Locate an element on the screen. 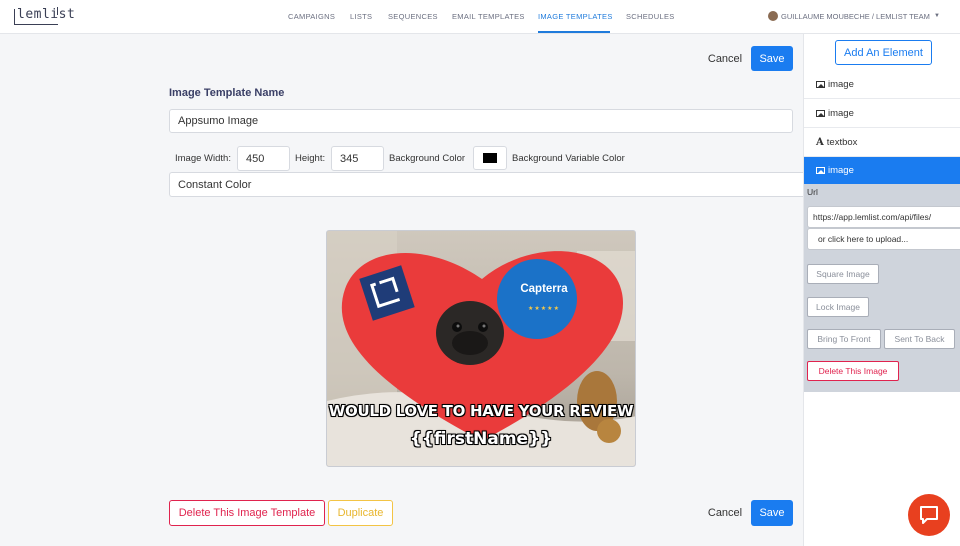  nav-email-templates: EMAIL TEMPLATES is located at coordinates (488, 16).